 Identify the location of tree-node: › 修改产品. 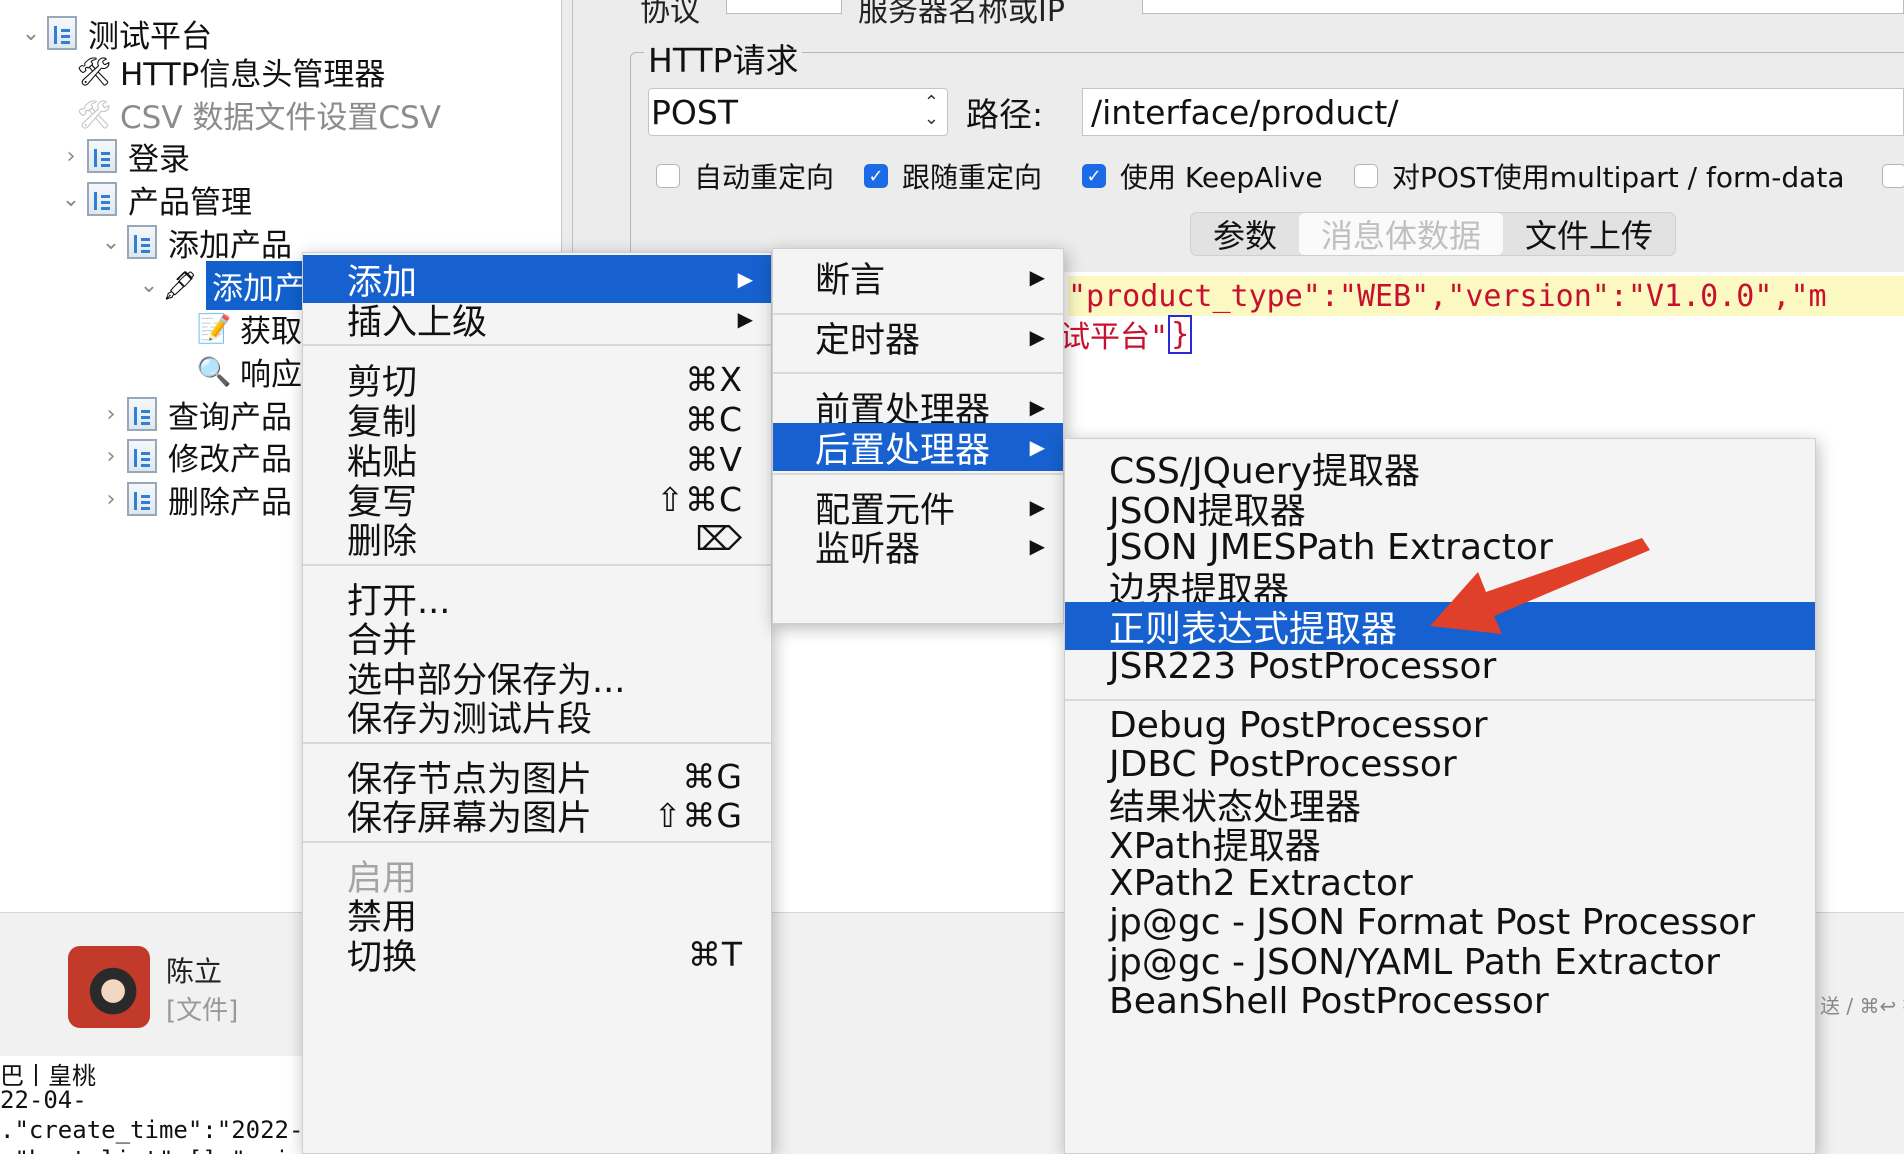
(195, 456).